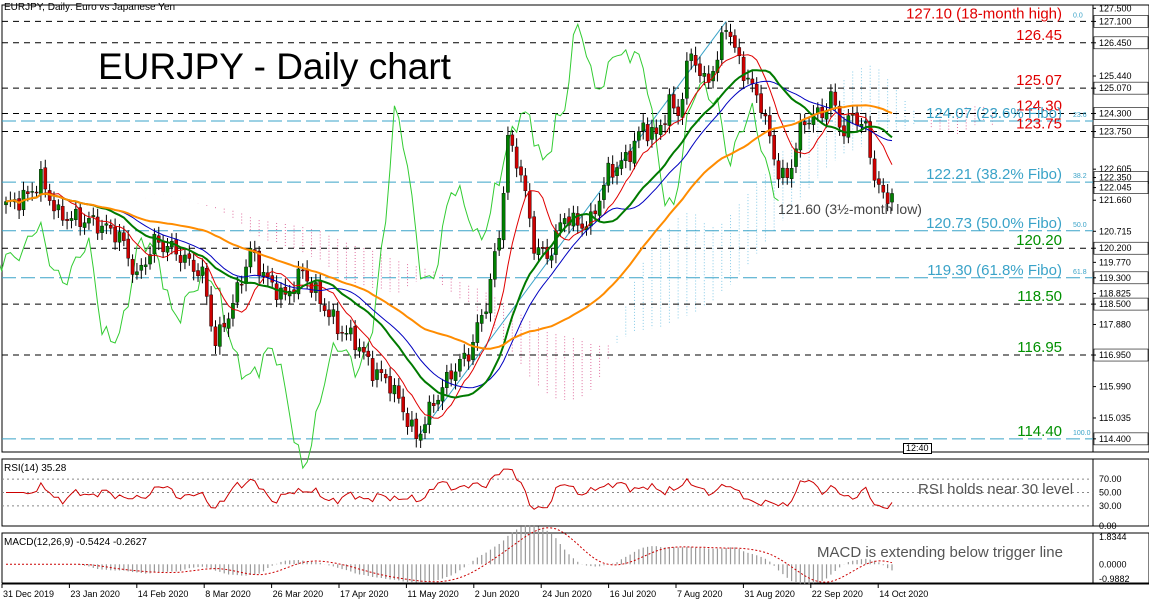 The width and height of the screenshot is (1149, 607). Describe the element at coordinates (497, 594) in the screenshot. I see `time-label: 2 Jun 2020` at that location.